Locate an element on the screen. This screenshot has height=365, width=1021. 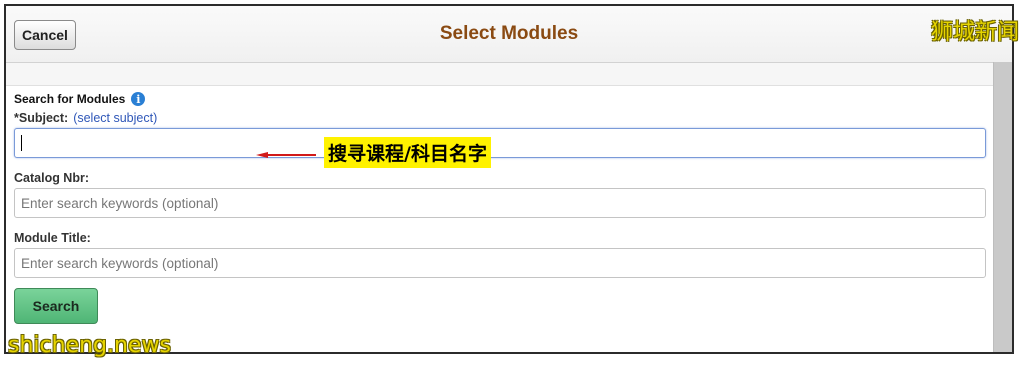
vertical-scrollbar is located at coordinates (1002, 207).